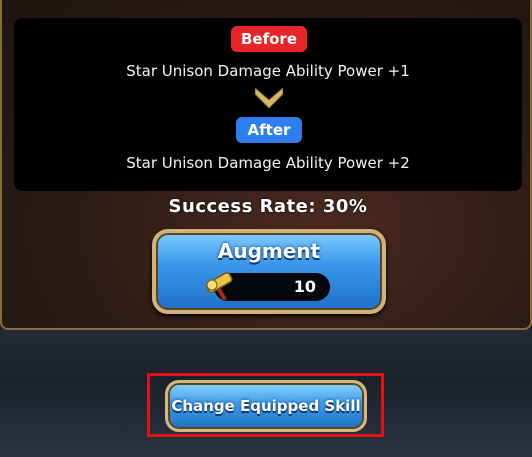 Image resolution: width=532 pixels, height=457 pixels. I want to click on change-equipped-skill-button: Change Equipped Skill, so click(266, 406).